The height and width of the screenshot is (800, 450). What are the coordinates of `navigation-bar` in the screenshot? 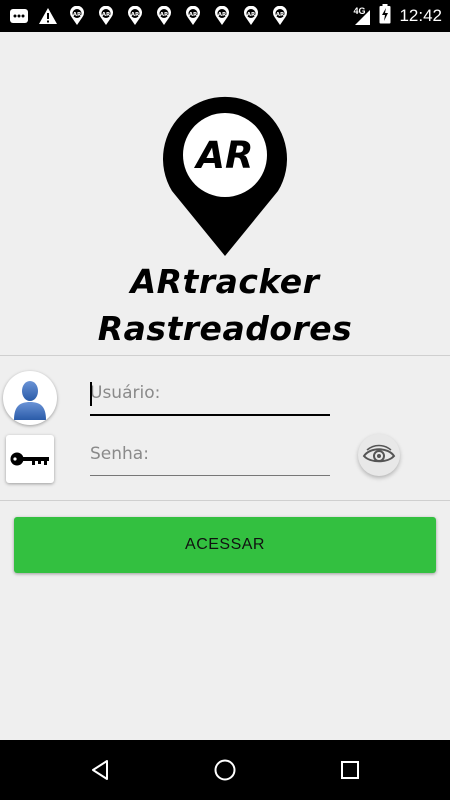 It's located at (225, 770).